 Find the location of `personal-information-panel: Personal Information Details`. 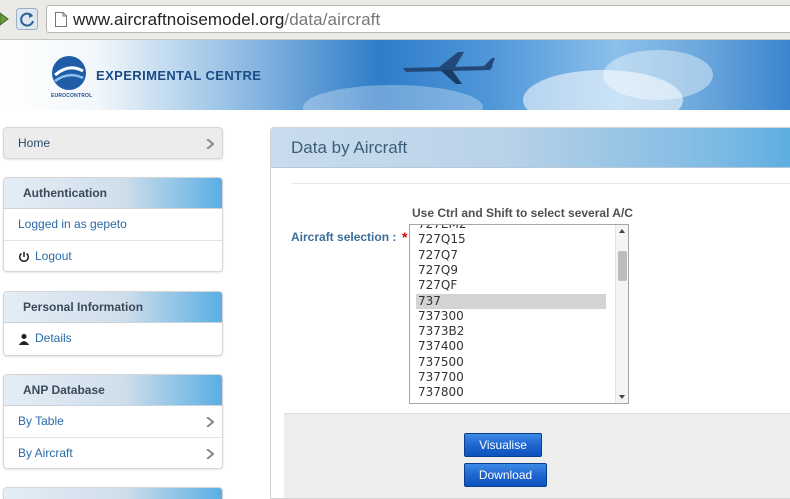

personal-information-panel: Personal Information Details is located at coordinates (113, 323).